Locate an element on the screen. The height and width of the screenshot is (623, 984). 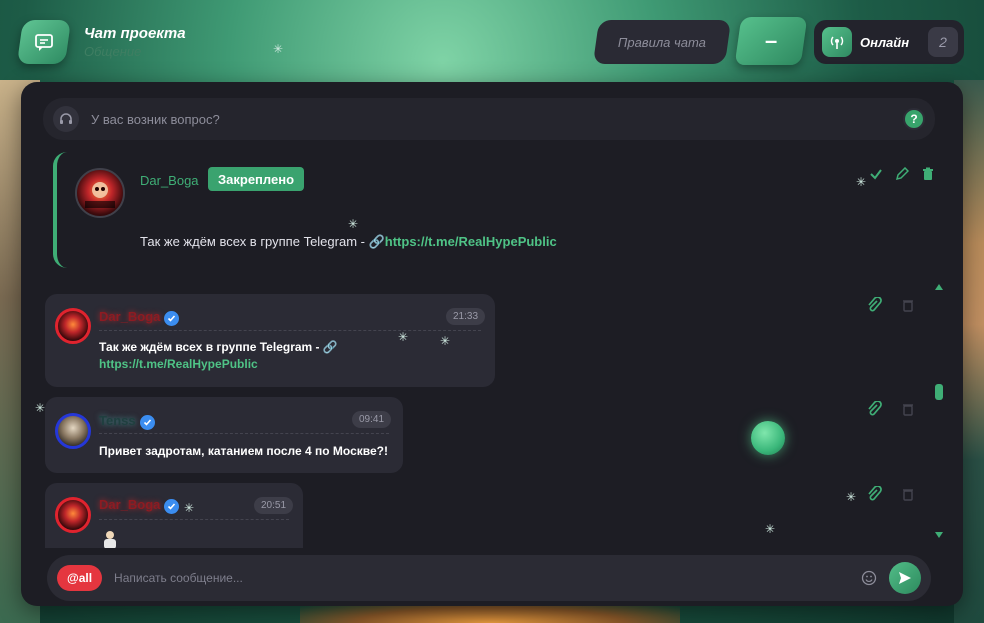
message-link: https://t.me/RealHypePublic is located at coordinates (178, 364).